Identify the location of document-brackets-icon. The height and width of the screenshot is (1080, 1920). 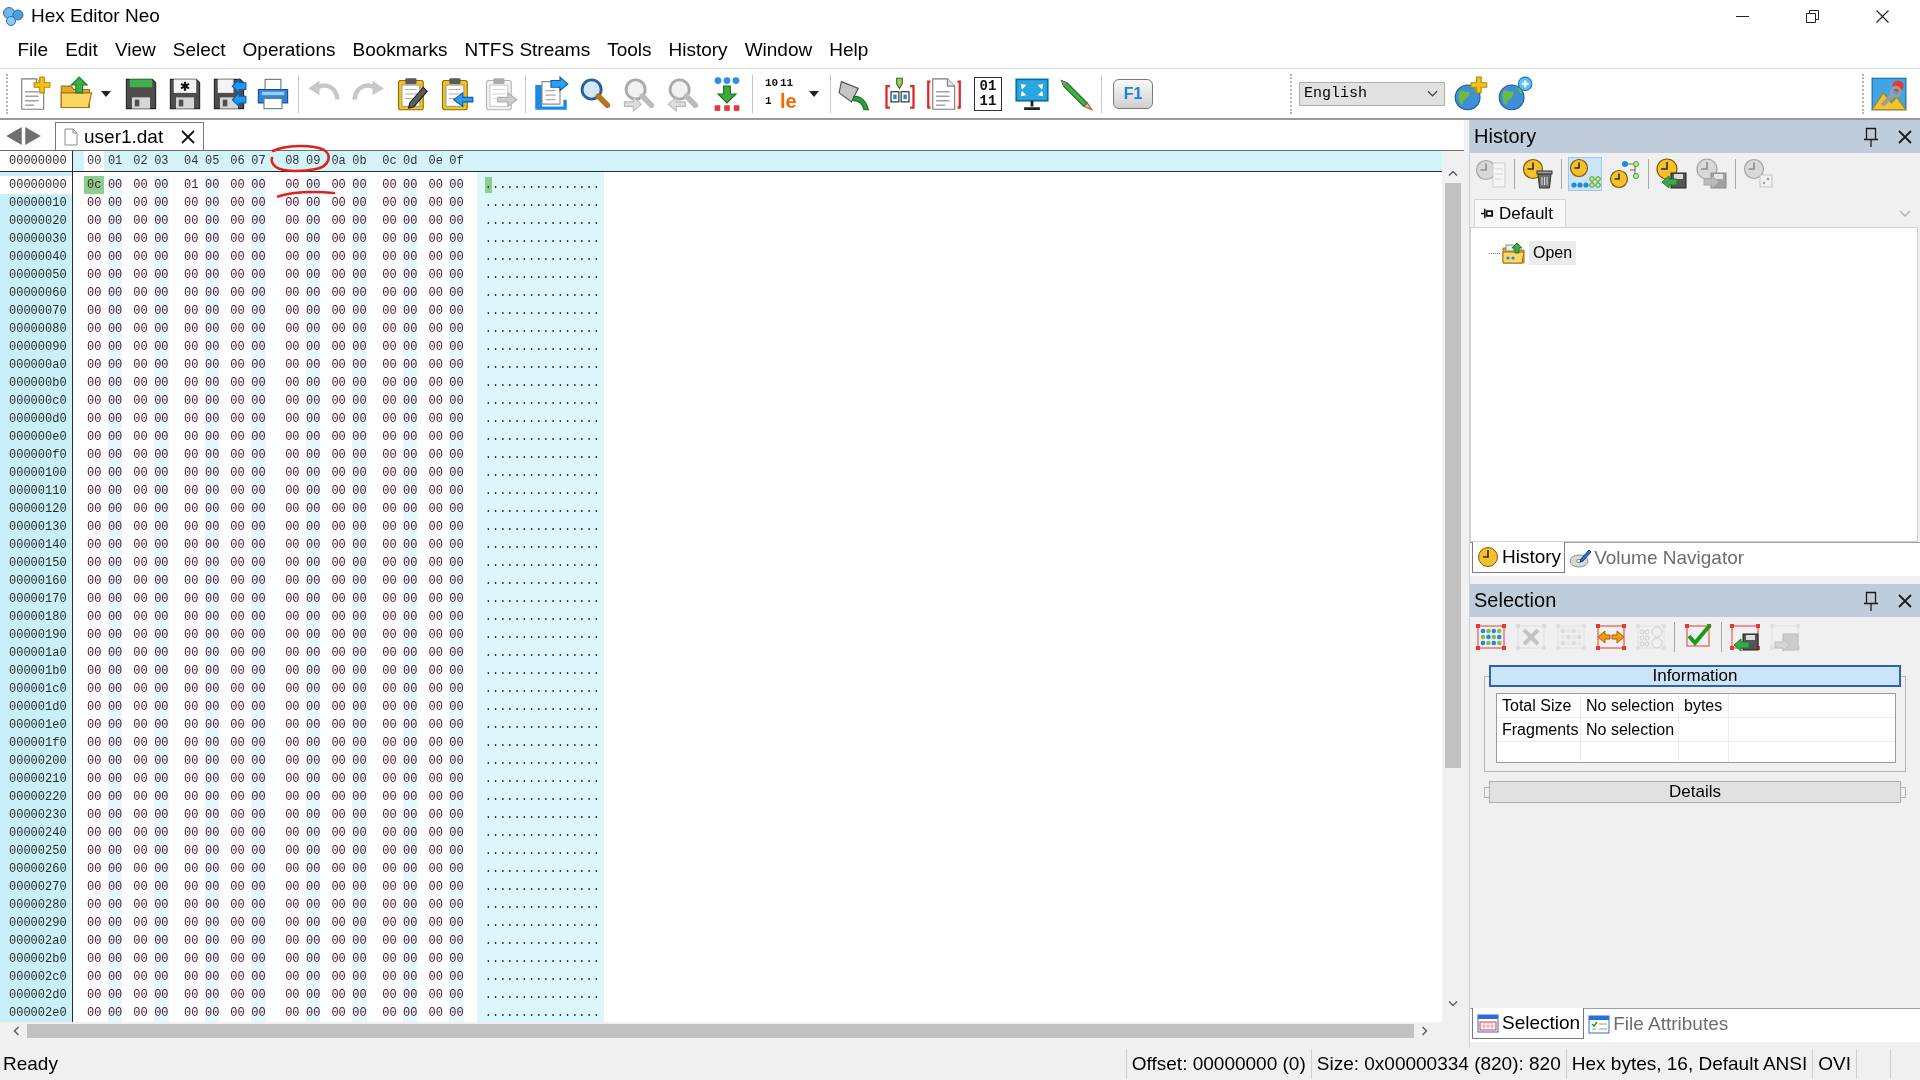
(944, 93).